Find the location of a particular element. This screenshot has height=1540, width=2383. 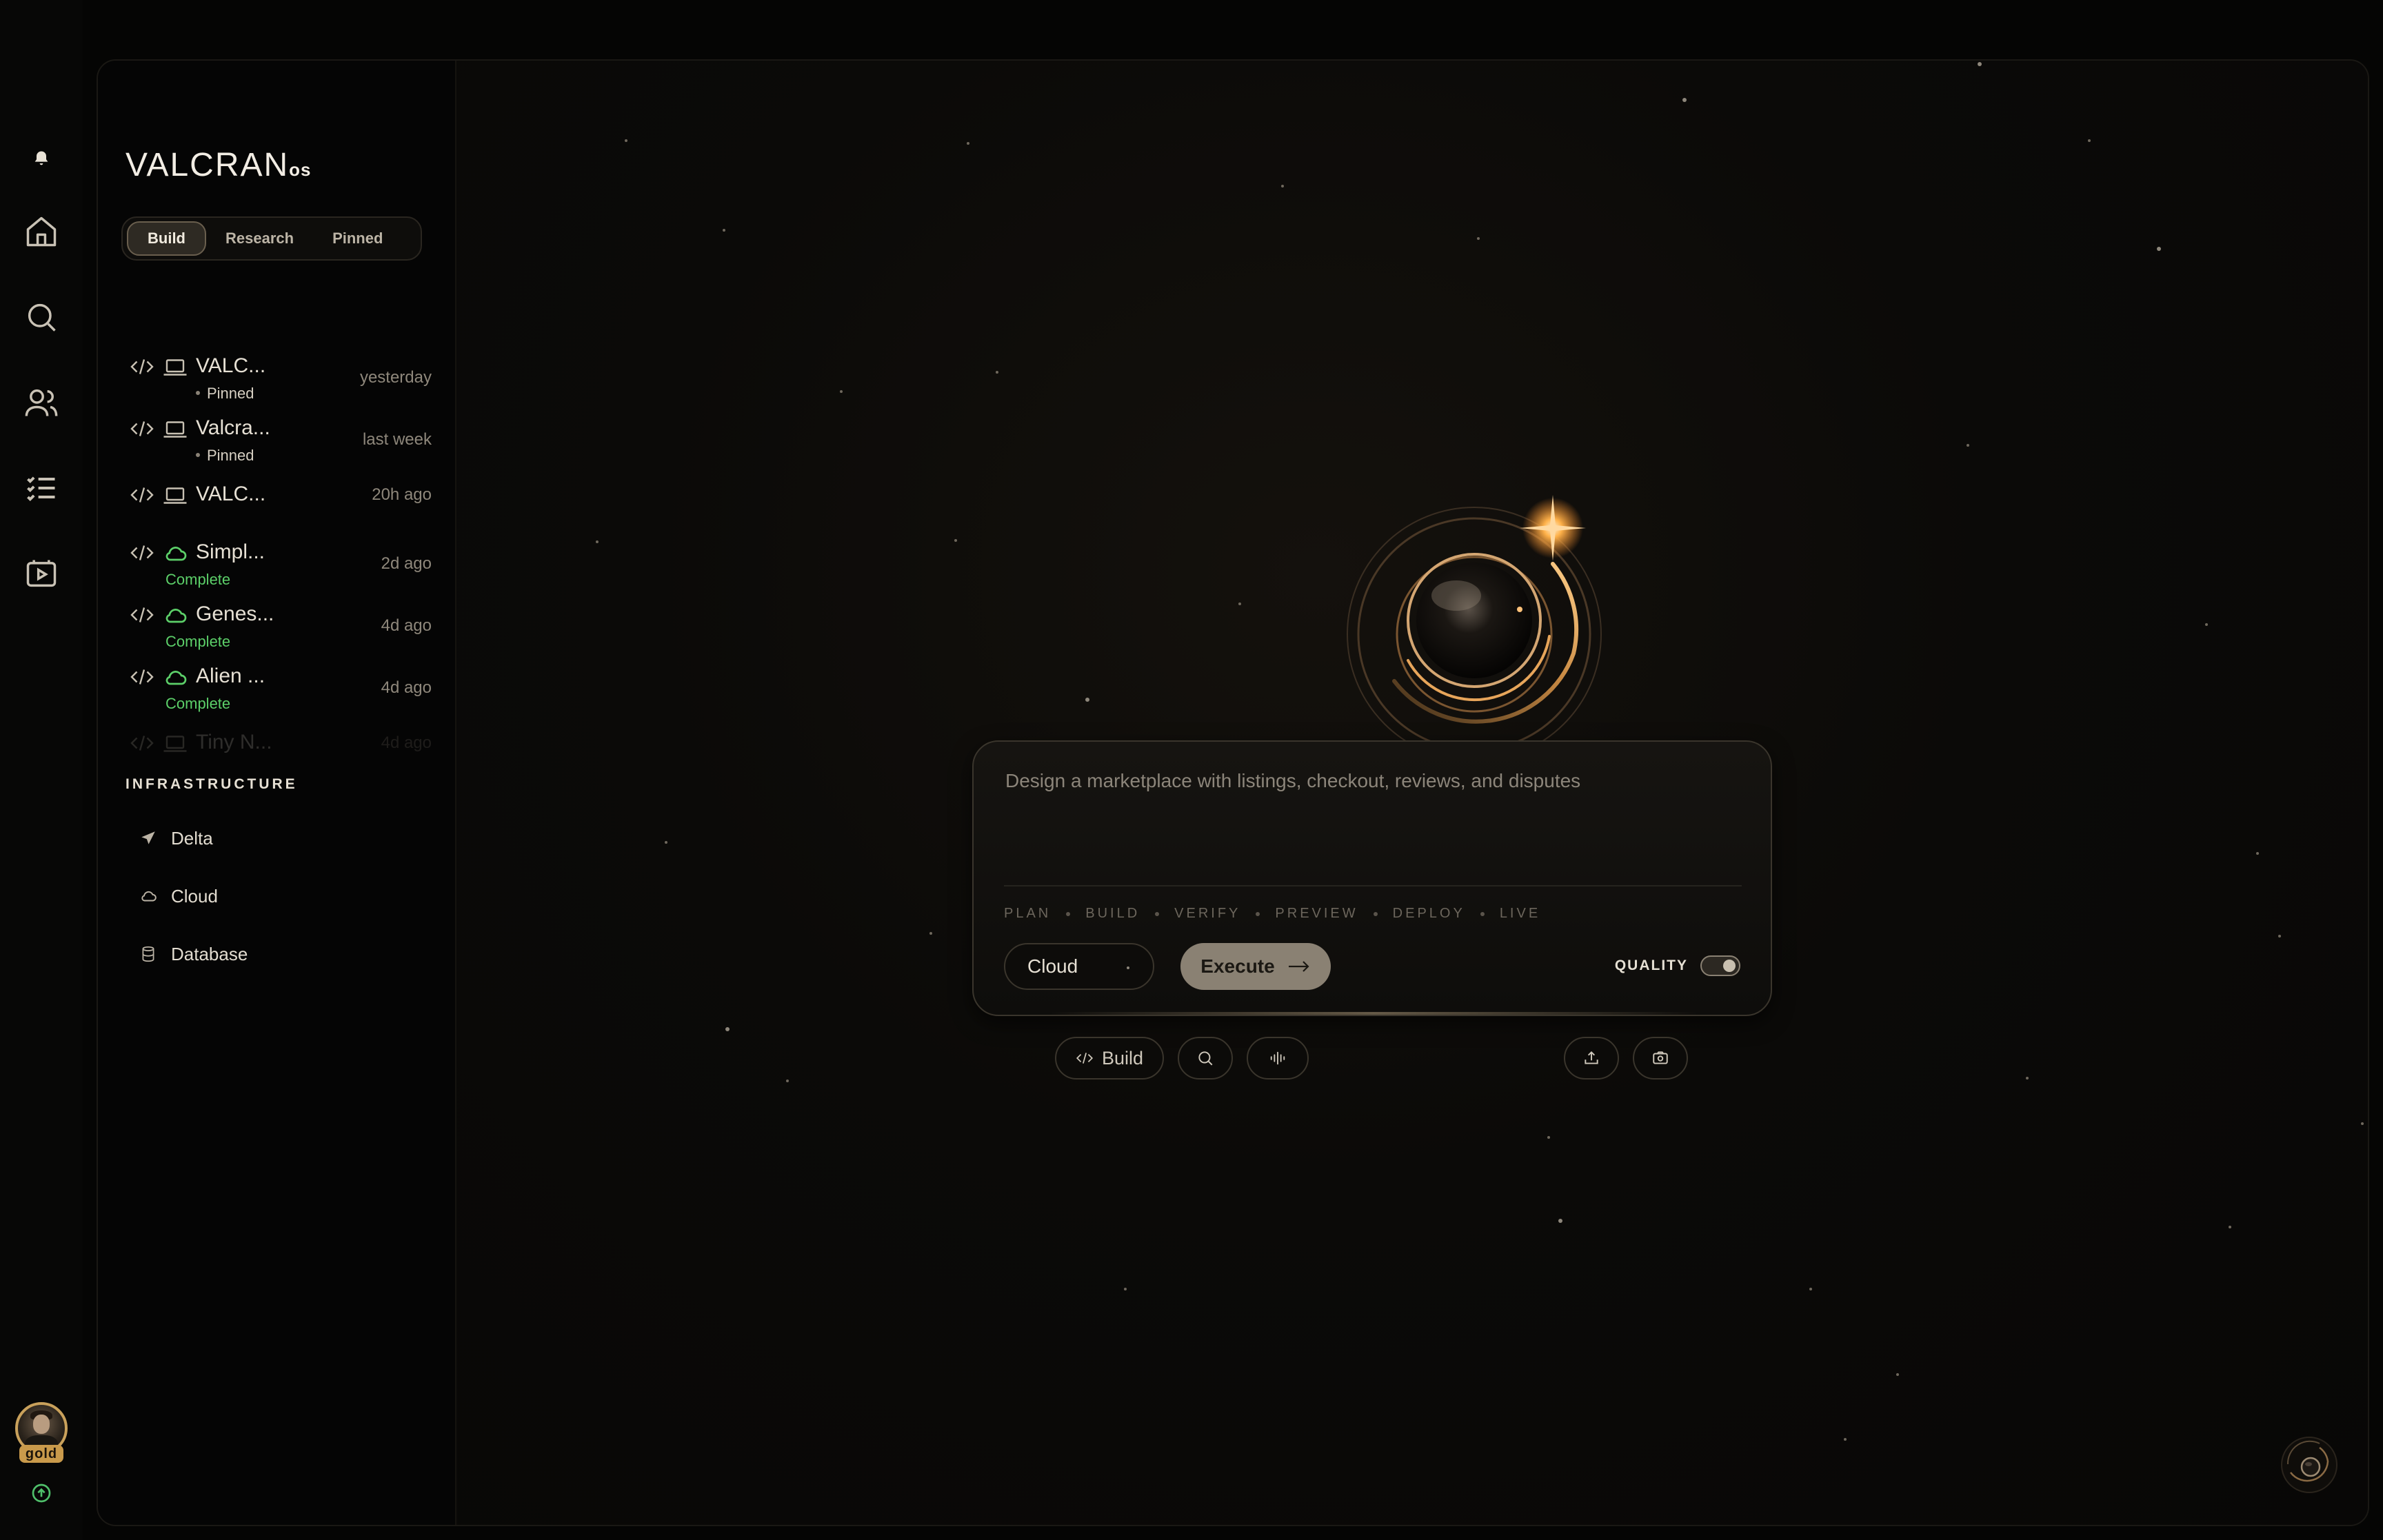

list-item: VALC... Pinned yesterday is located at coordinates (276, 377).